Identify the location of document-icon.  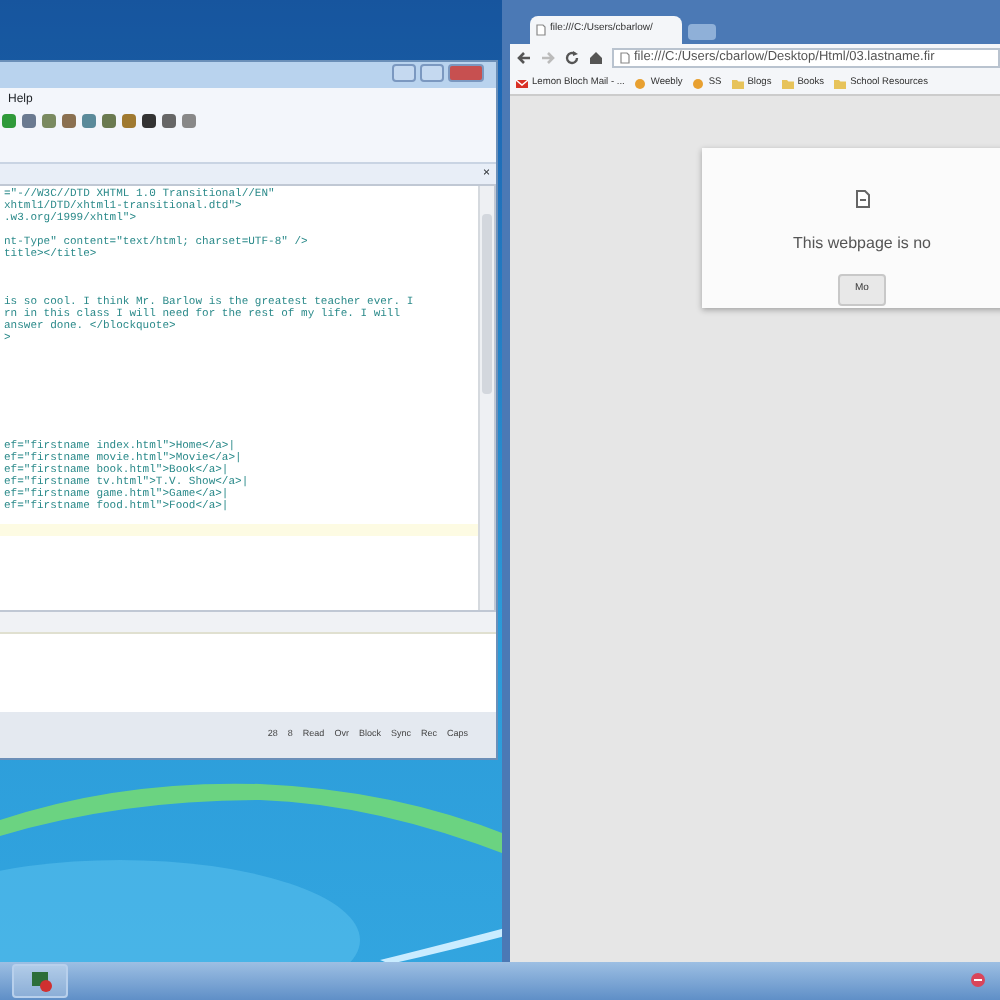
(862, 199).